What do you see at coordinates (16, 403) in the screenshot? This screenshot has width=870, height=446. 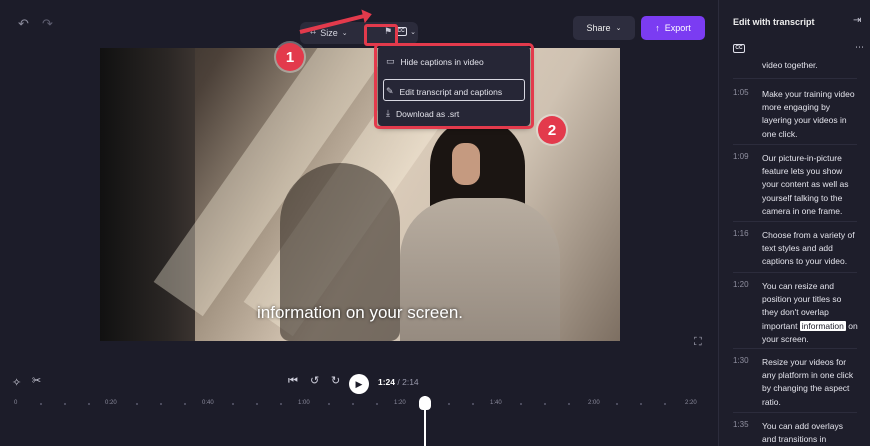 I see `timeline-tick: 0` at bounding box center [16, 403].